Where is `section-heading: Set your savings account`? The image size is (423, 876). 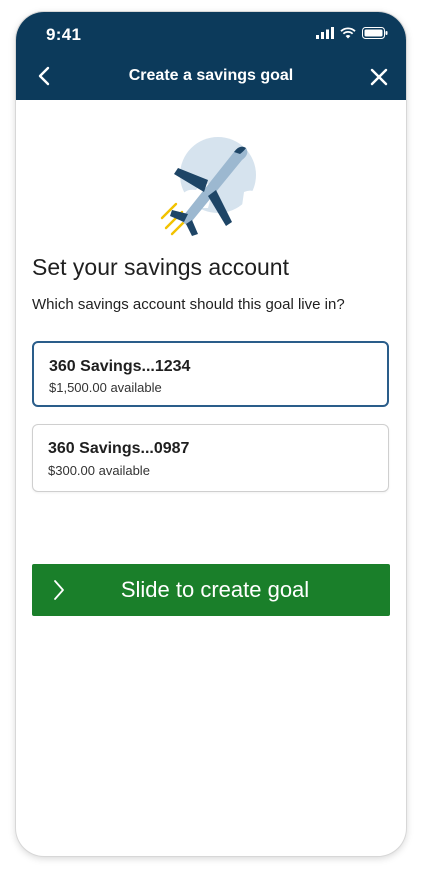
section-heading: Set your savings account is located at coordinates (160, 267).